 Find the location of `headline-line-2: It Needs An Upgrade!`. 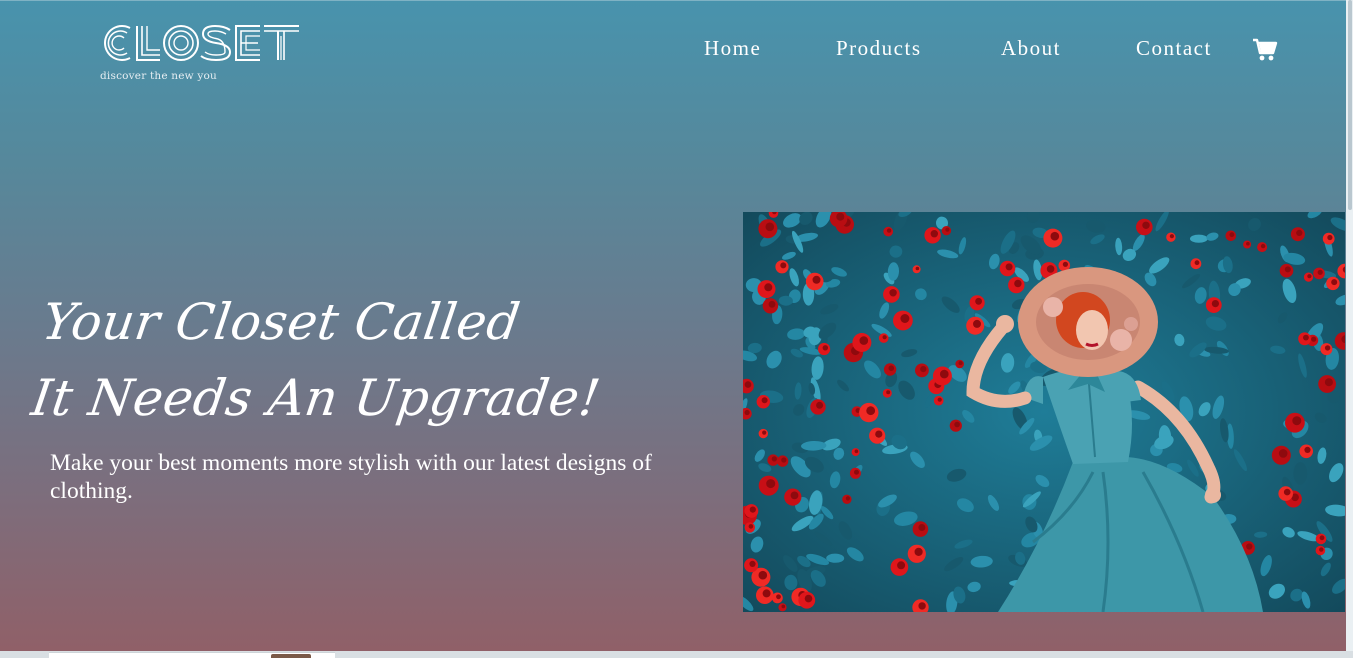

headline-line-2: It Needs An Upgrade! is located at coordinates (316, 398).